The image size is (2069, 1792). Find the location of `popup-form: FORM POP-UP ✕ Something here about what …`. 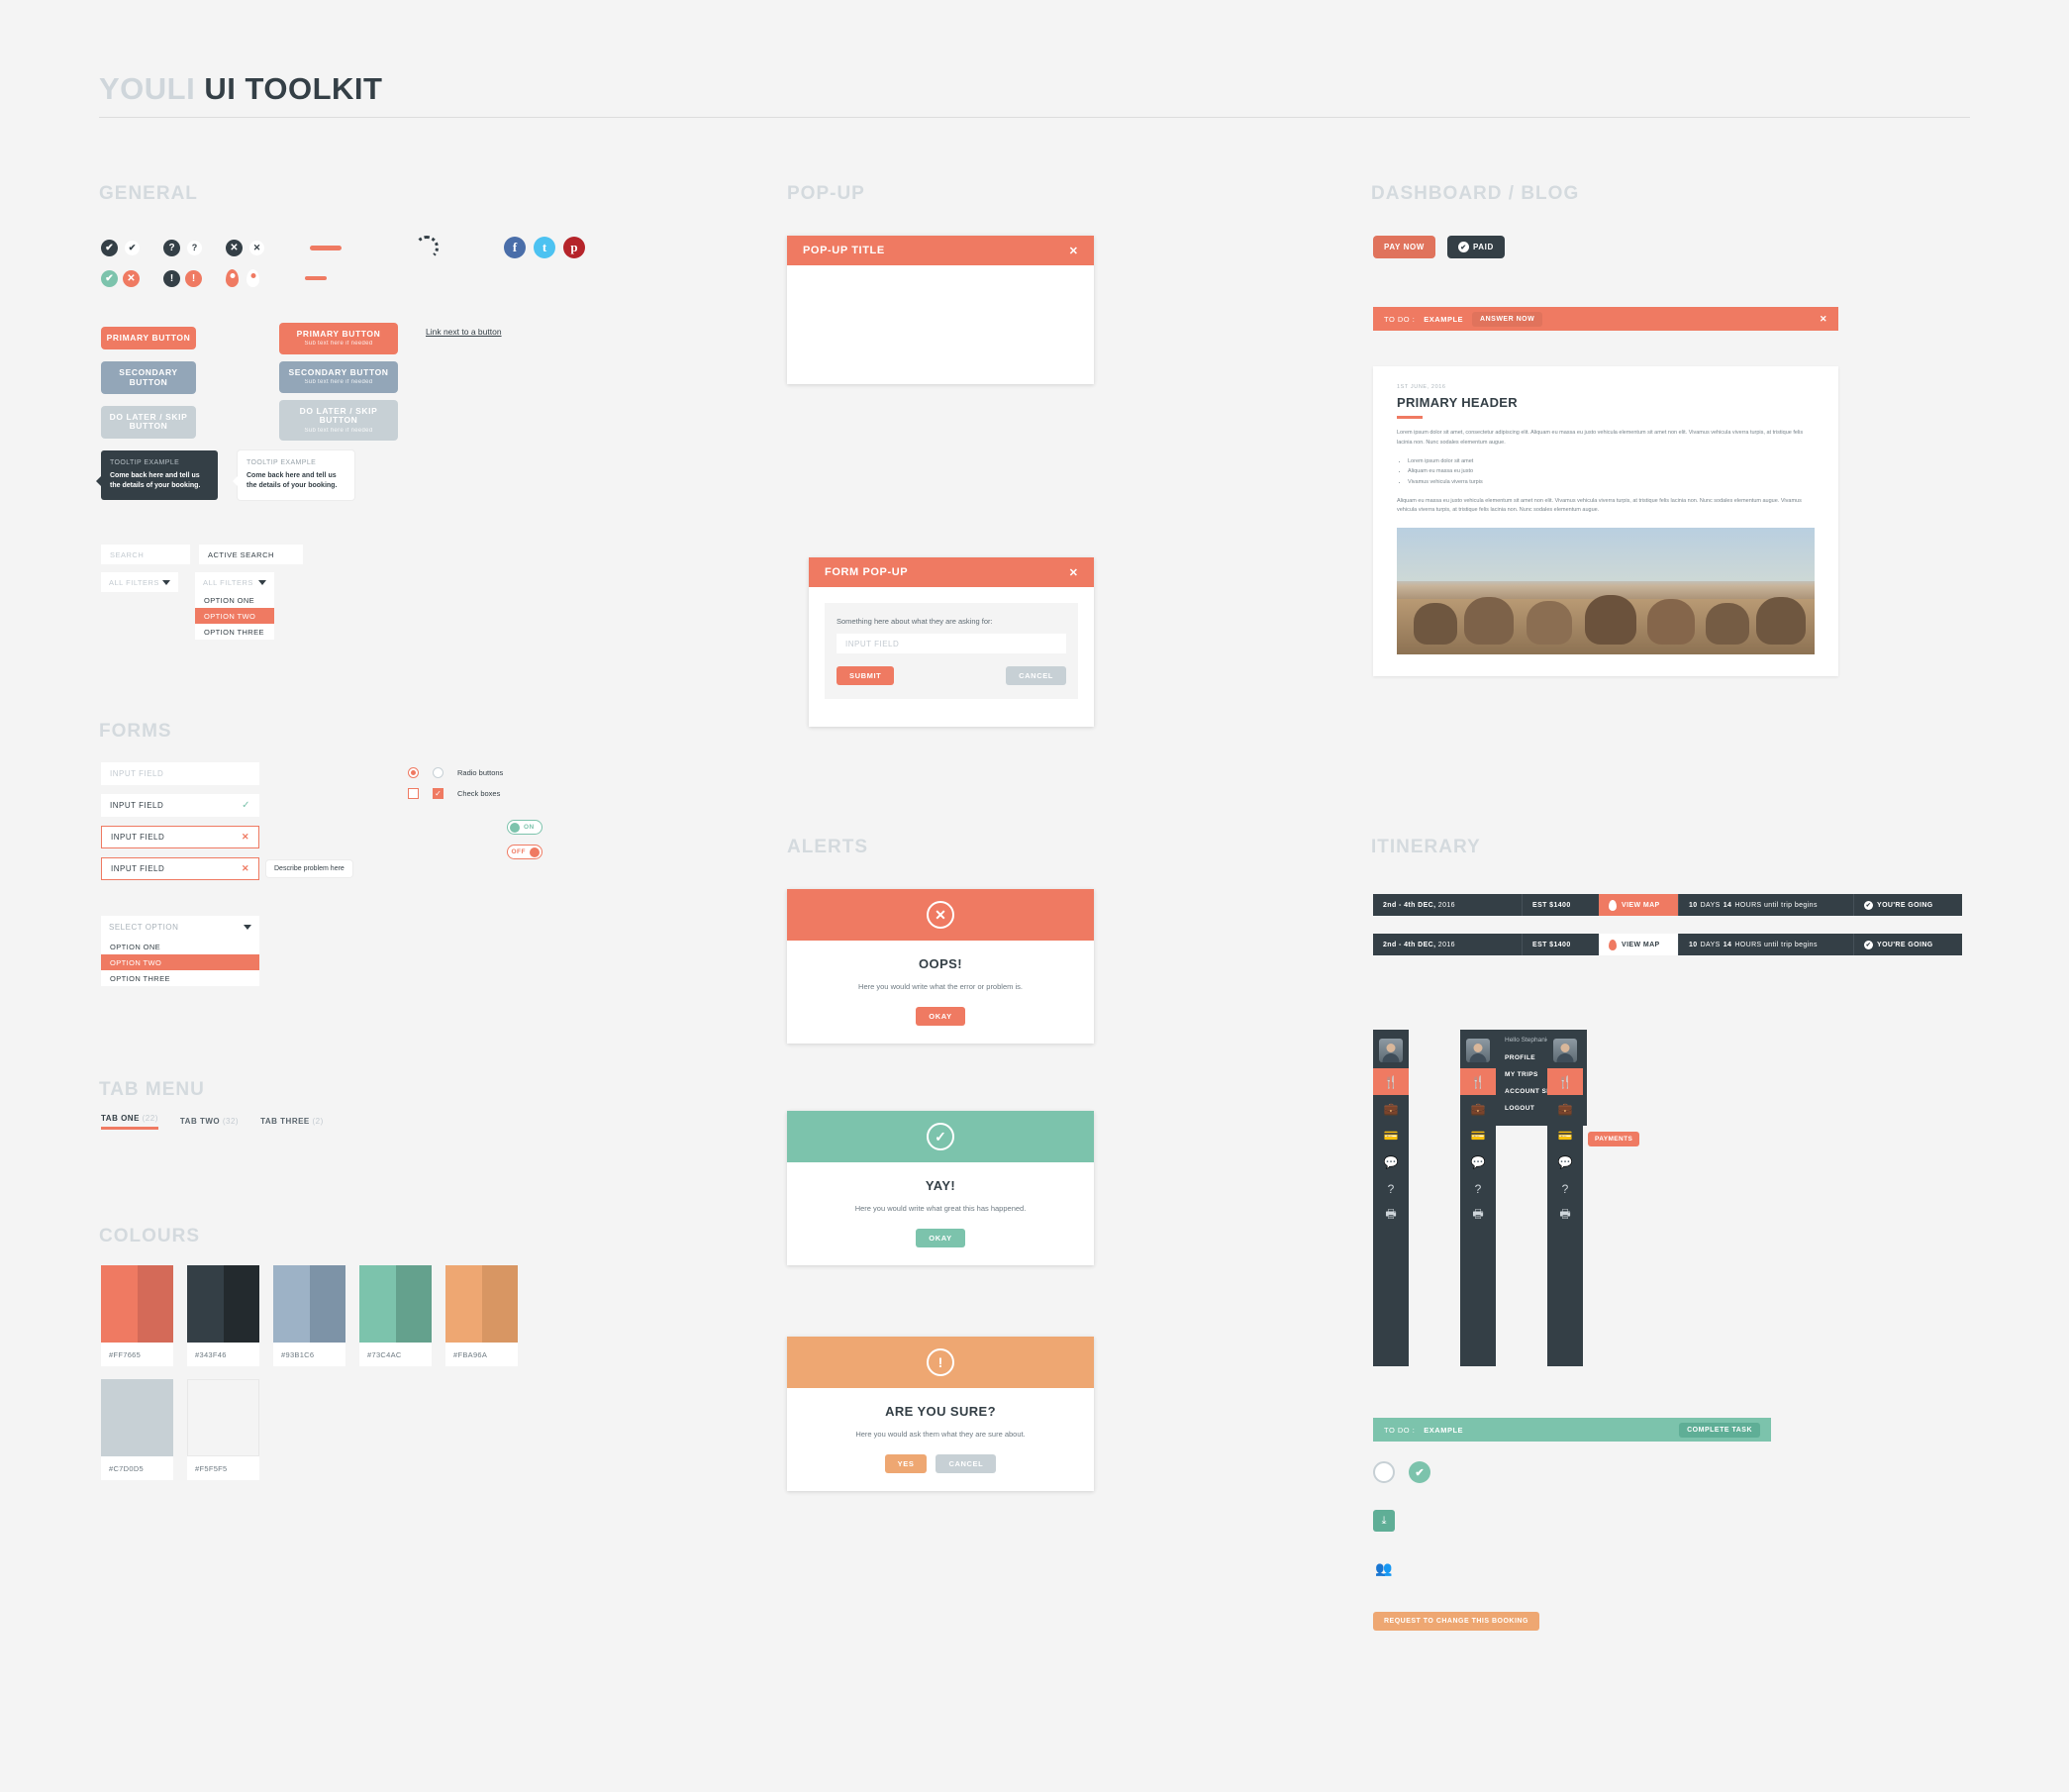

popup-form: FORM POP-UP ✕ Something here about what … is located at coordinates (951, 642).